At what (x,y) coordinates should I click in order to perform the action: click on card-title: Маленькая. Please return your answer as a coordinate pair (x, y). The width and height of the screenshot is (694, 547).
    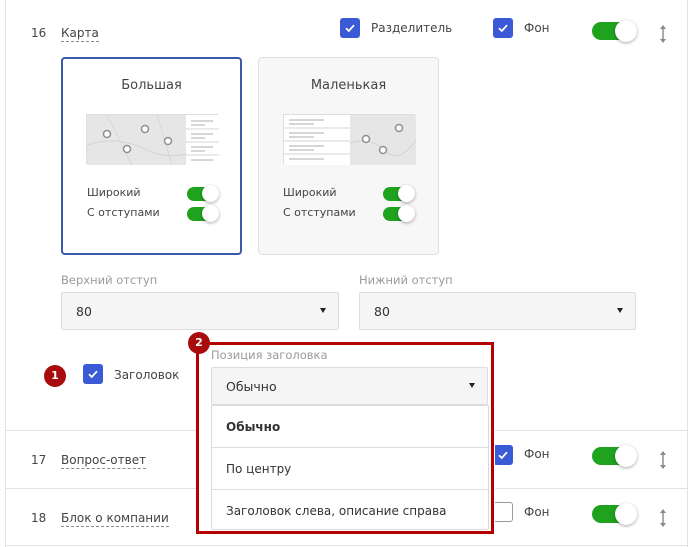
    Looking at the image, I should click on (348, 85).